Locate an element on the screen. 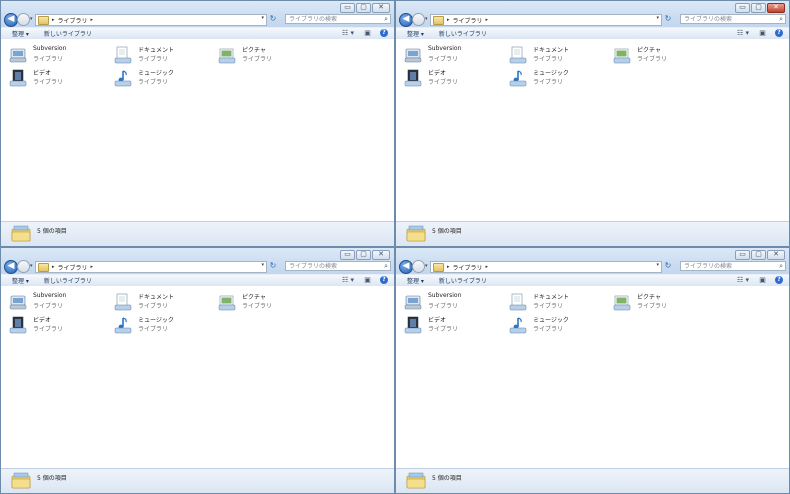 The height and width of the screenshot is (494, 790). view-controls: ☷ ▾ ▣ ? is located at coordinates (759, 33).